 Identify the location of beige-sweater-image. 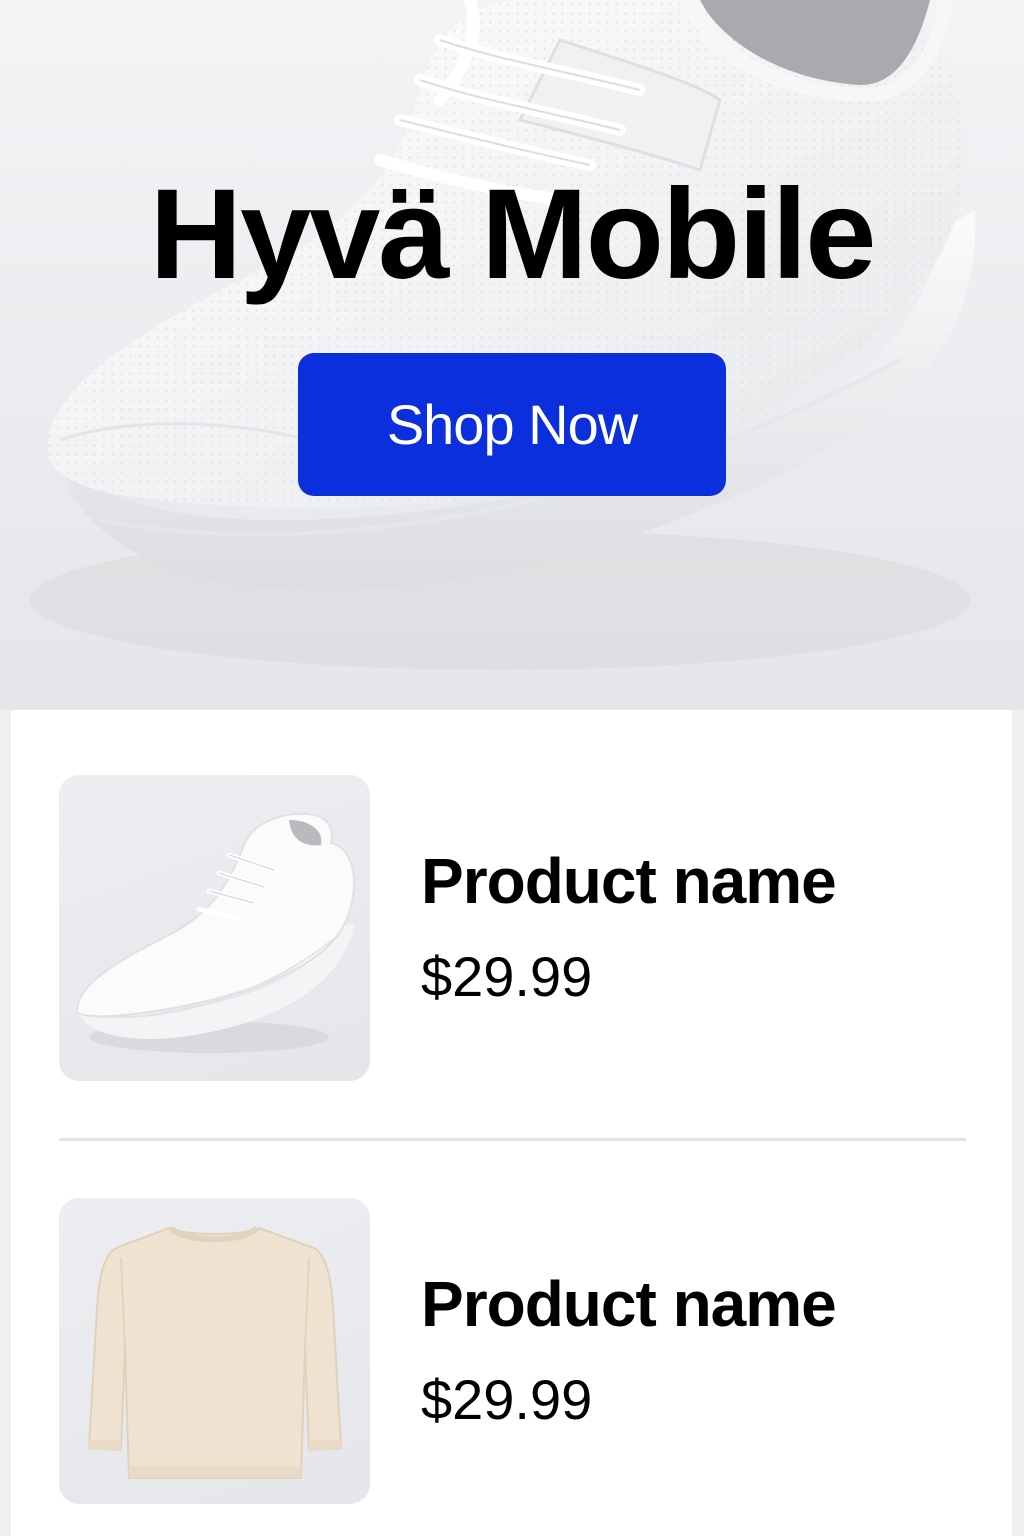
(215, 1352).